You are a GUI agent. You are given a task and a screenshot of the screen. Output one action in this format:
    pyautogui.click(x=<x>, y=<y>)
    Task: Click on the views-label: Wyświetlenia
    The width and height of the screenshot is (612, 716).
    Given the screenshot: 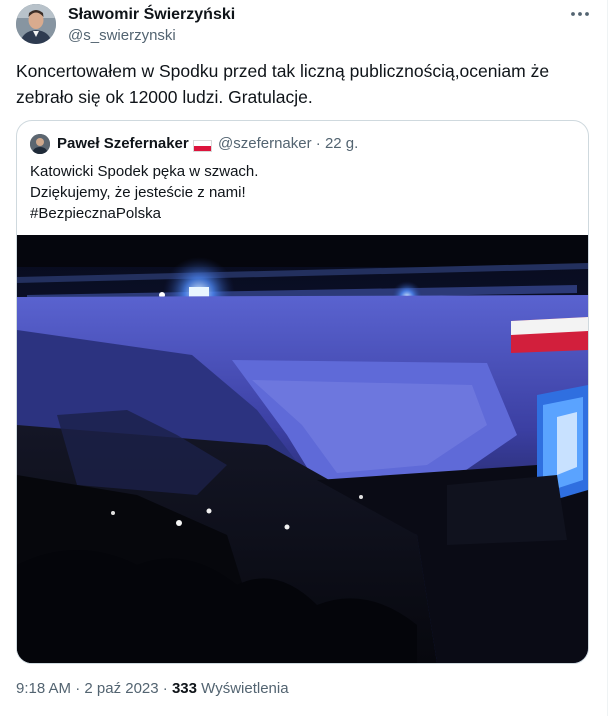 What is the action you would take?
    pyautogui.click(x=245, y=688)
    